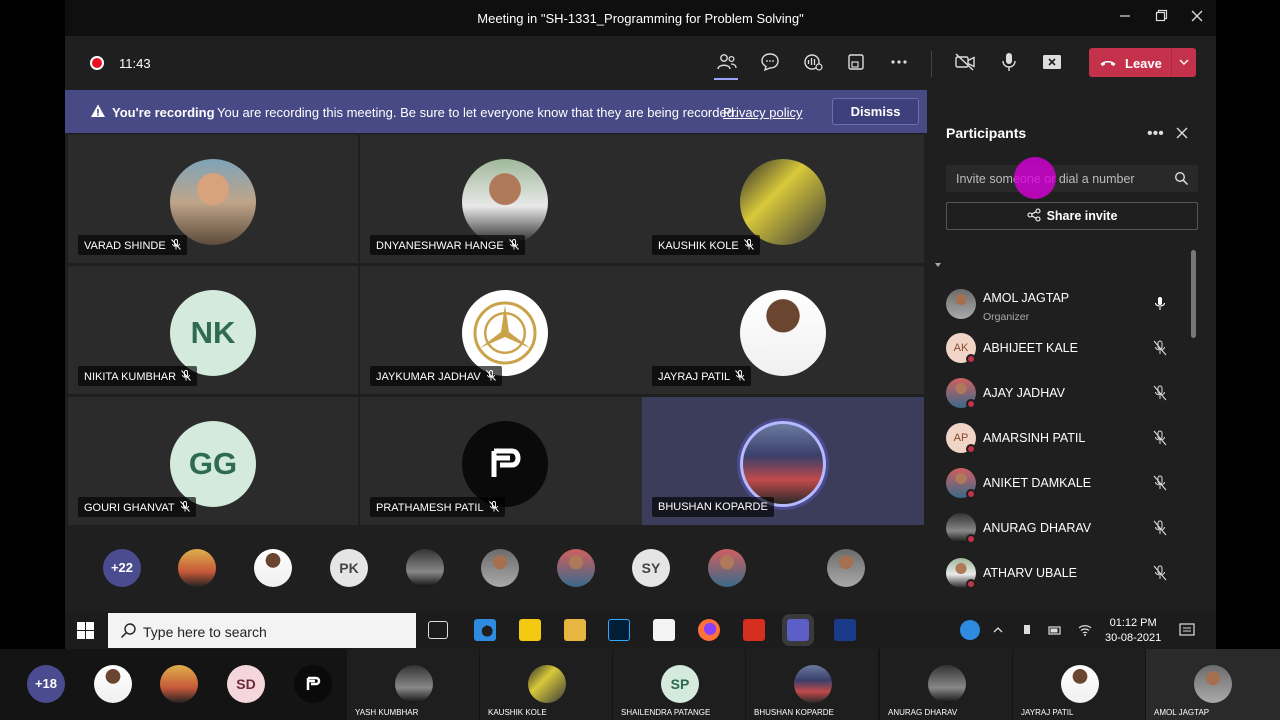 This screenshot has width=1280, height=720. Describe the element at coordinates (1193, 294) in the screenshot. I see `scrollbar` at that location.